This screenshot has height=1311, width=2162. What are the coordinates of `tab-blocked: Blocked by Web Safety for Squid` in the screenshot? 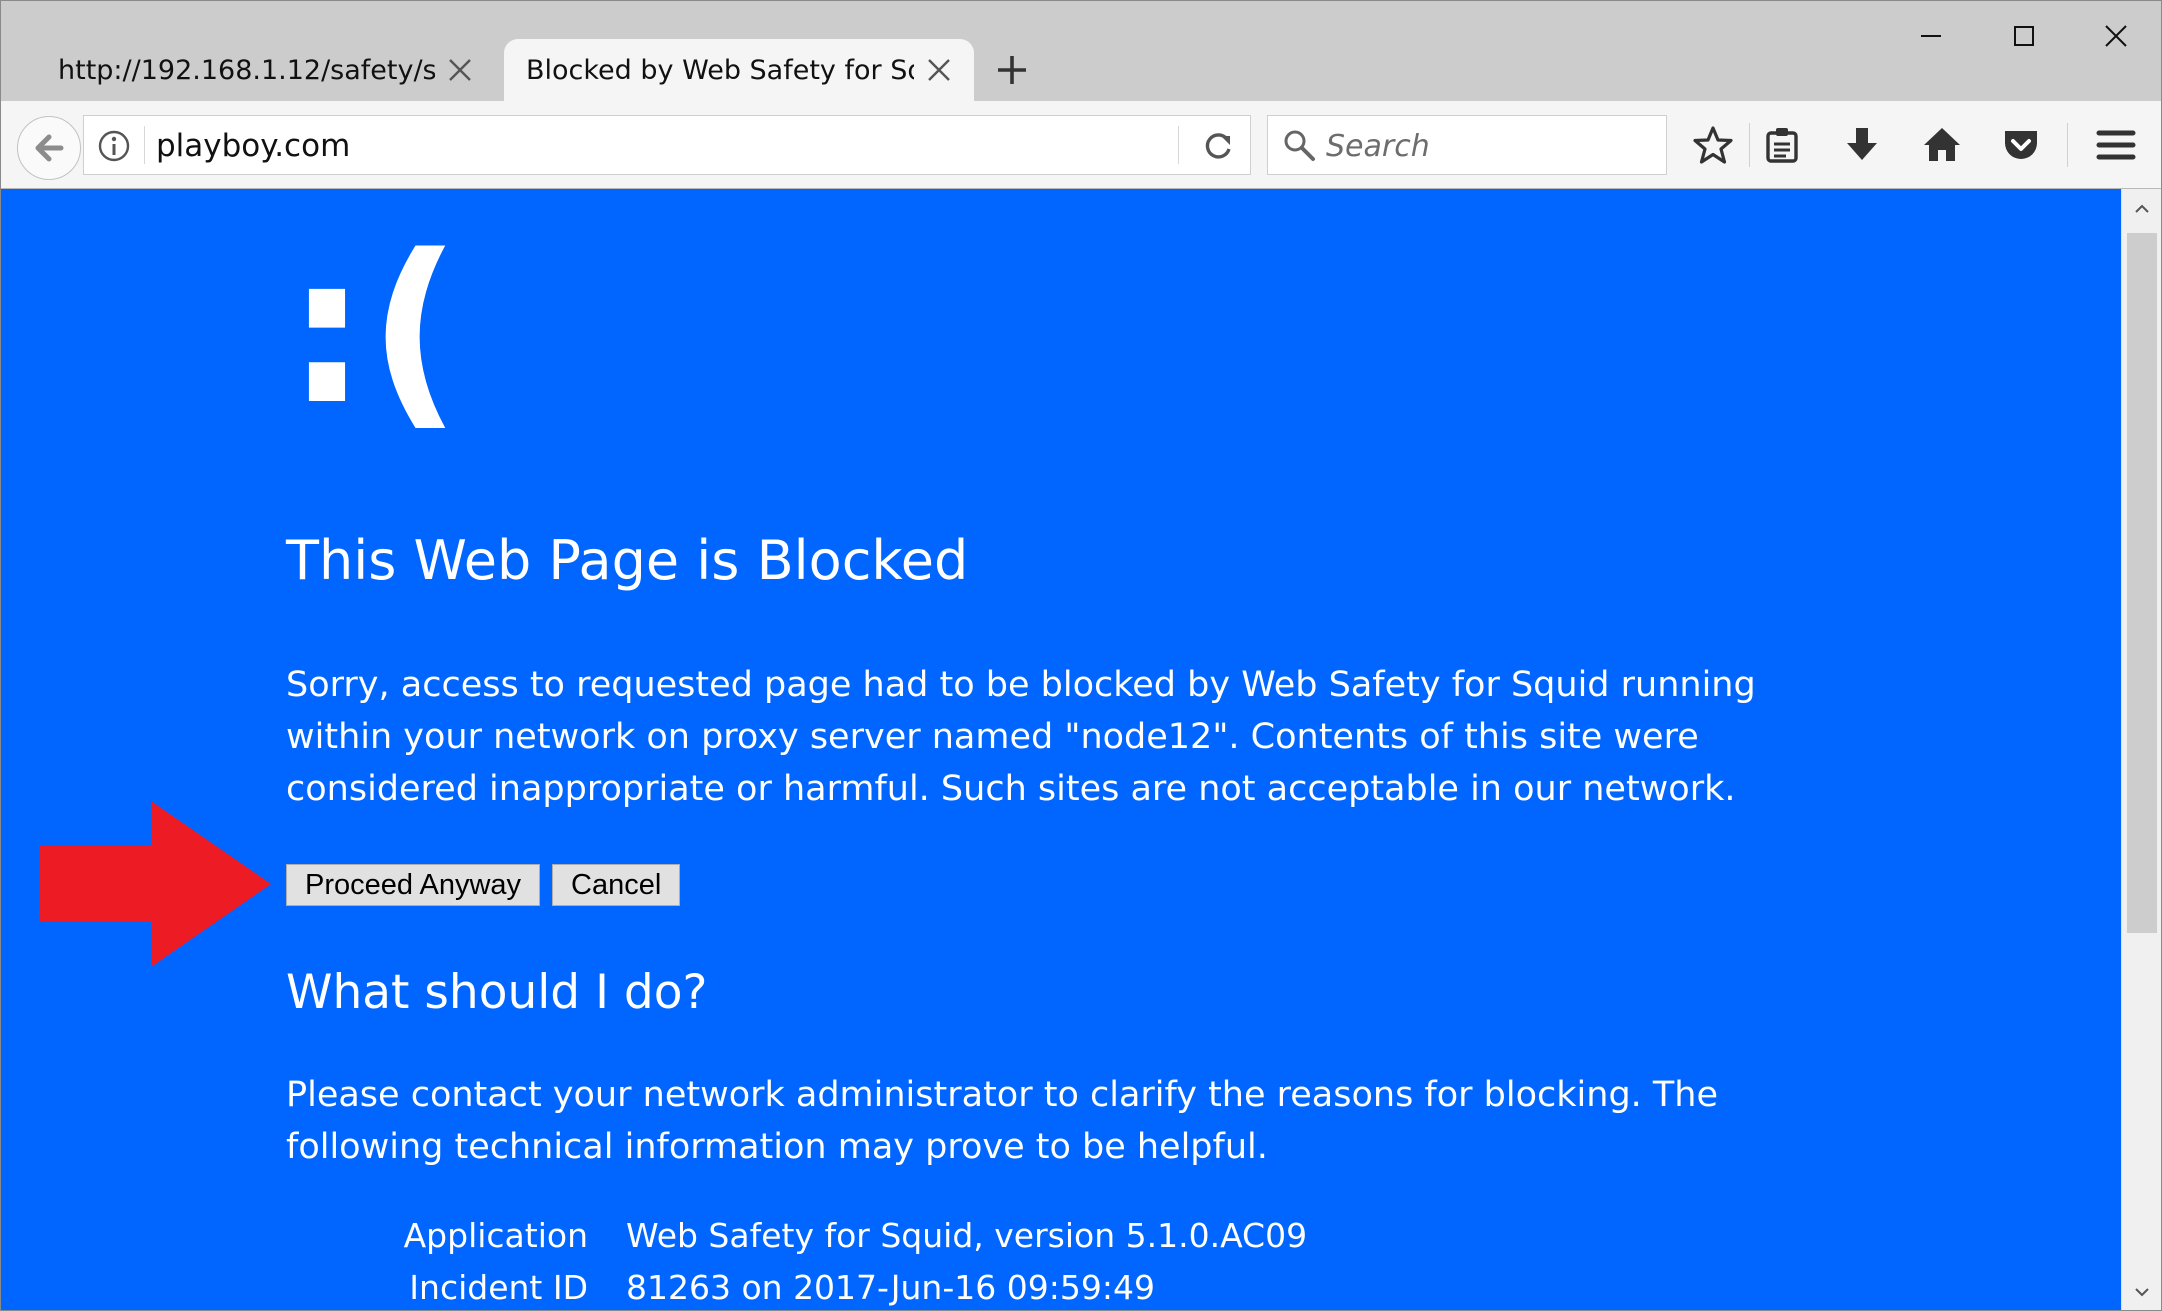 It's located at (739, 70).